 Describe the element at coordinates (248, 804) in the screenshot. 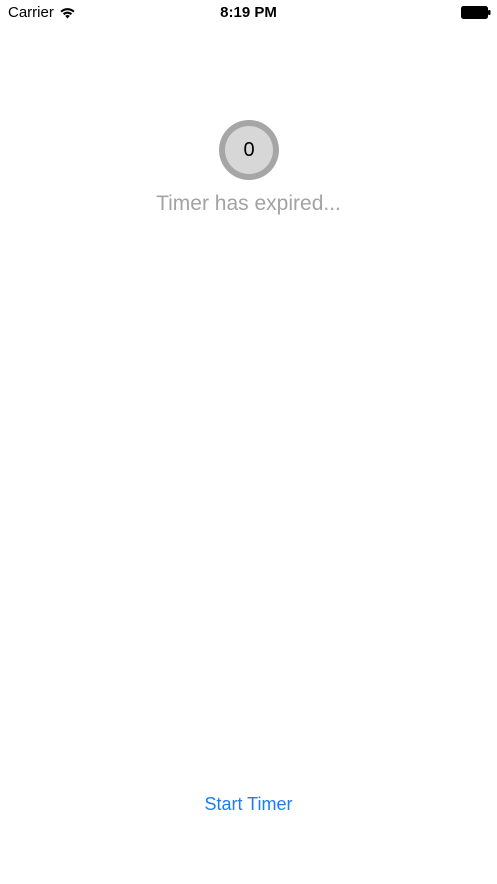

I see `start-timer-button: Start Timer` at that location.